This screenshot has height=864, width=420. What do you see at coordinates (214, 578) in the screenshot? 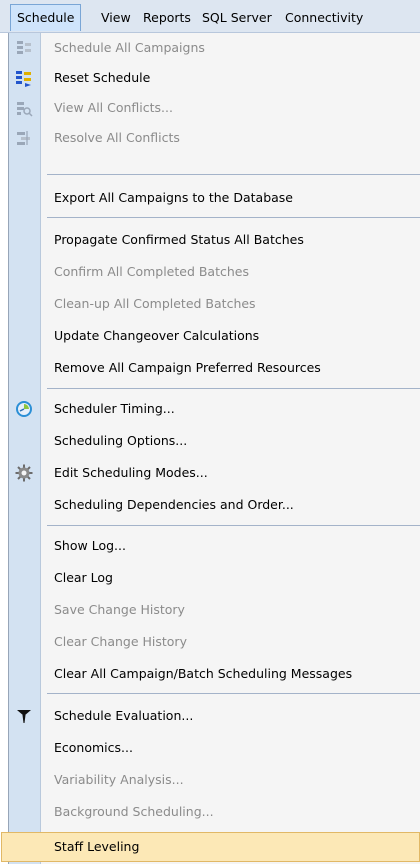
I see `menu-item-clear-log: Clear Log` at bounding box center [214, 578].